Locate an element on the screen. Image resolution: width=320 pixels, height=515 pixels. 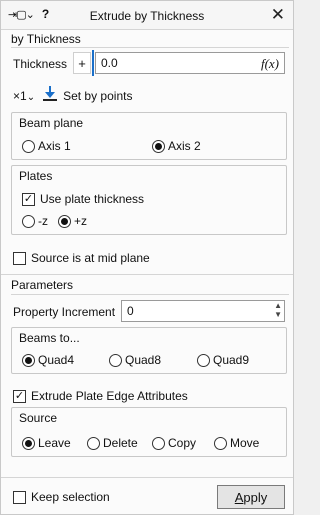
chevron-down-icon: ⌄ is located at coordinates (31, 97).